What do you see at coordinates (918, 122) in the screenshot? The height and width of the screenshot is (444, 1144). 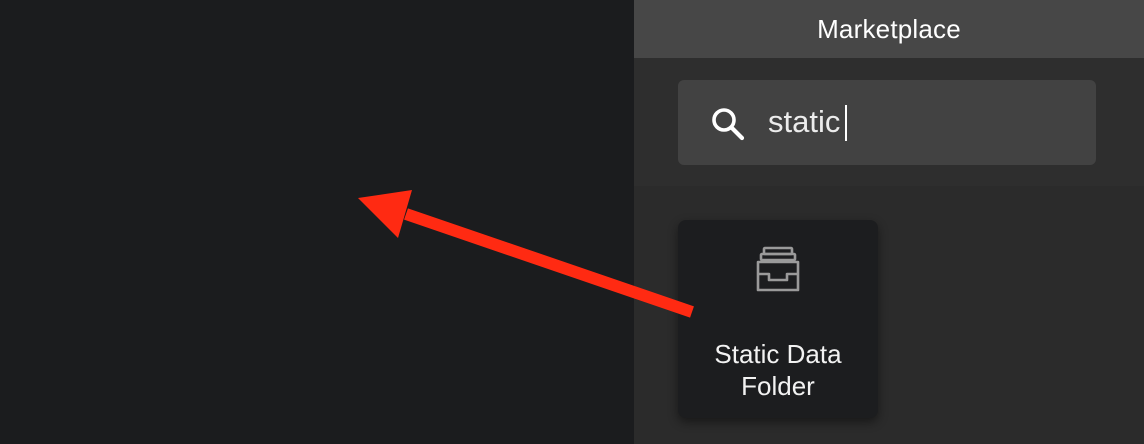 I see `search-input` at bounding box center [918, 122].